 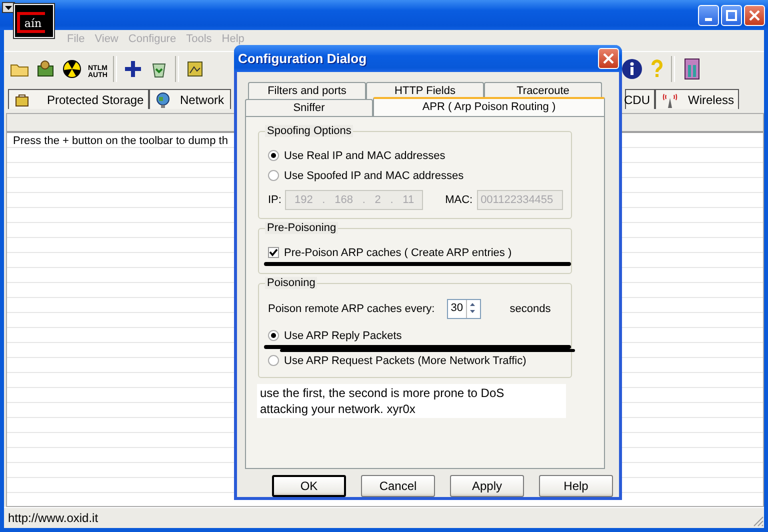 What do you see at coordinates (489, 106) in the screenshot?
I see `dialog-tab: APR ( Arp Poison Routing )` at bounding box center [489, 106].